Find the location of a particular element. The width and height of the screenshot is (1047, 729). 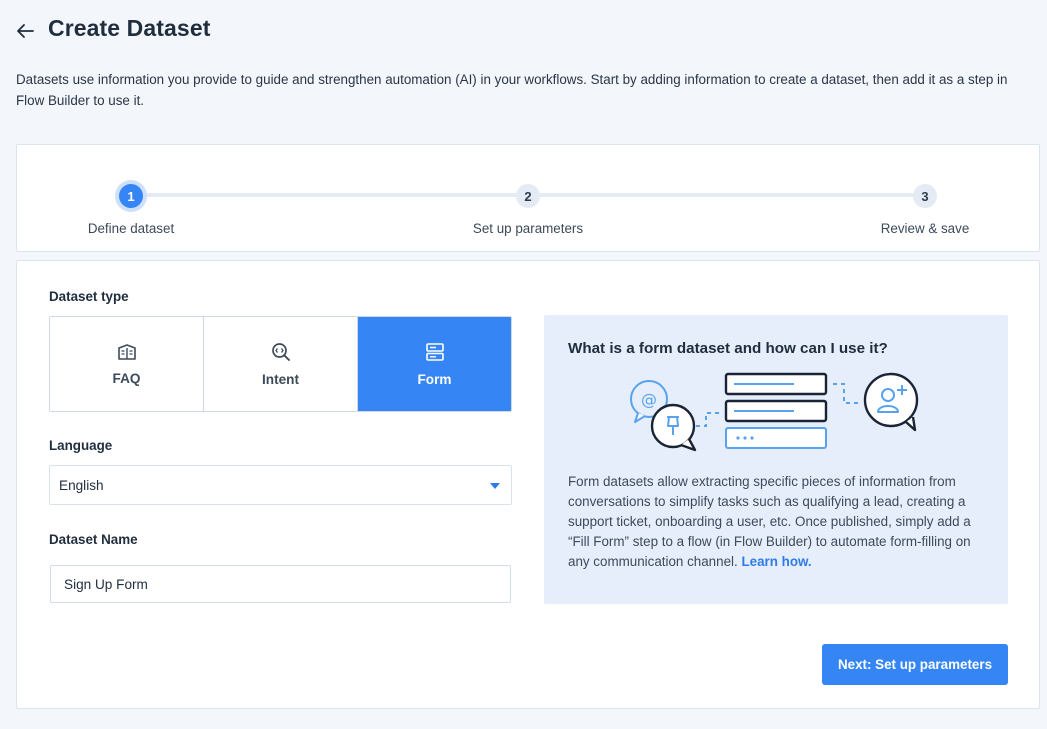

step-number: 3 is located at coordinates (925, 196).